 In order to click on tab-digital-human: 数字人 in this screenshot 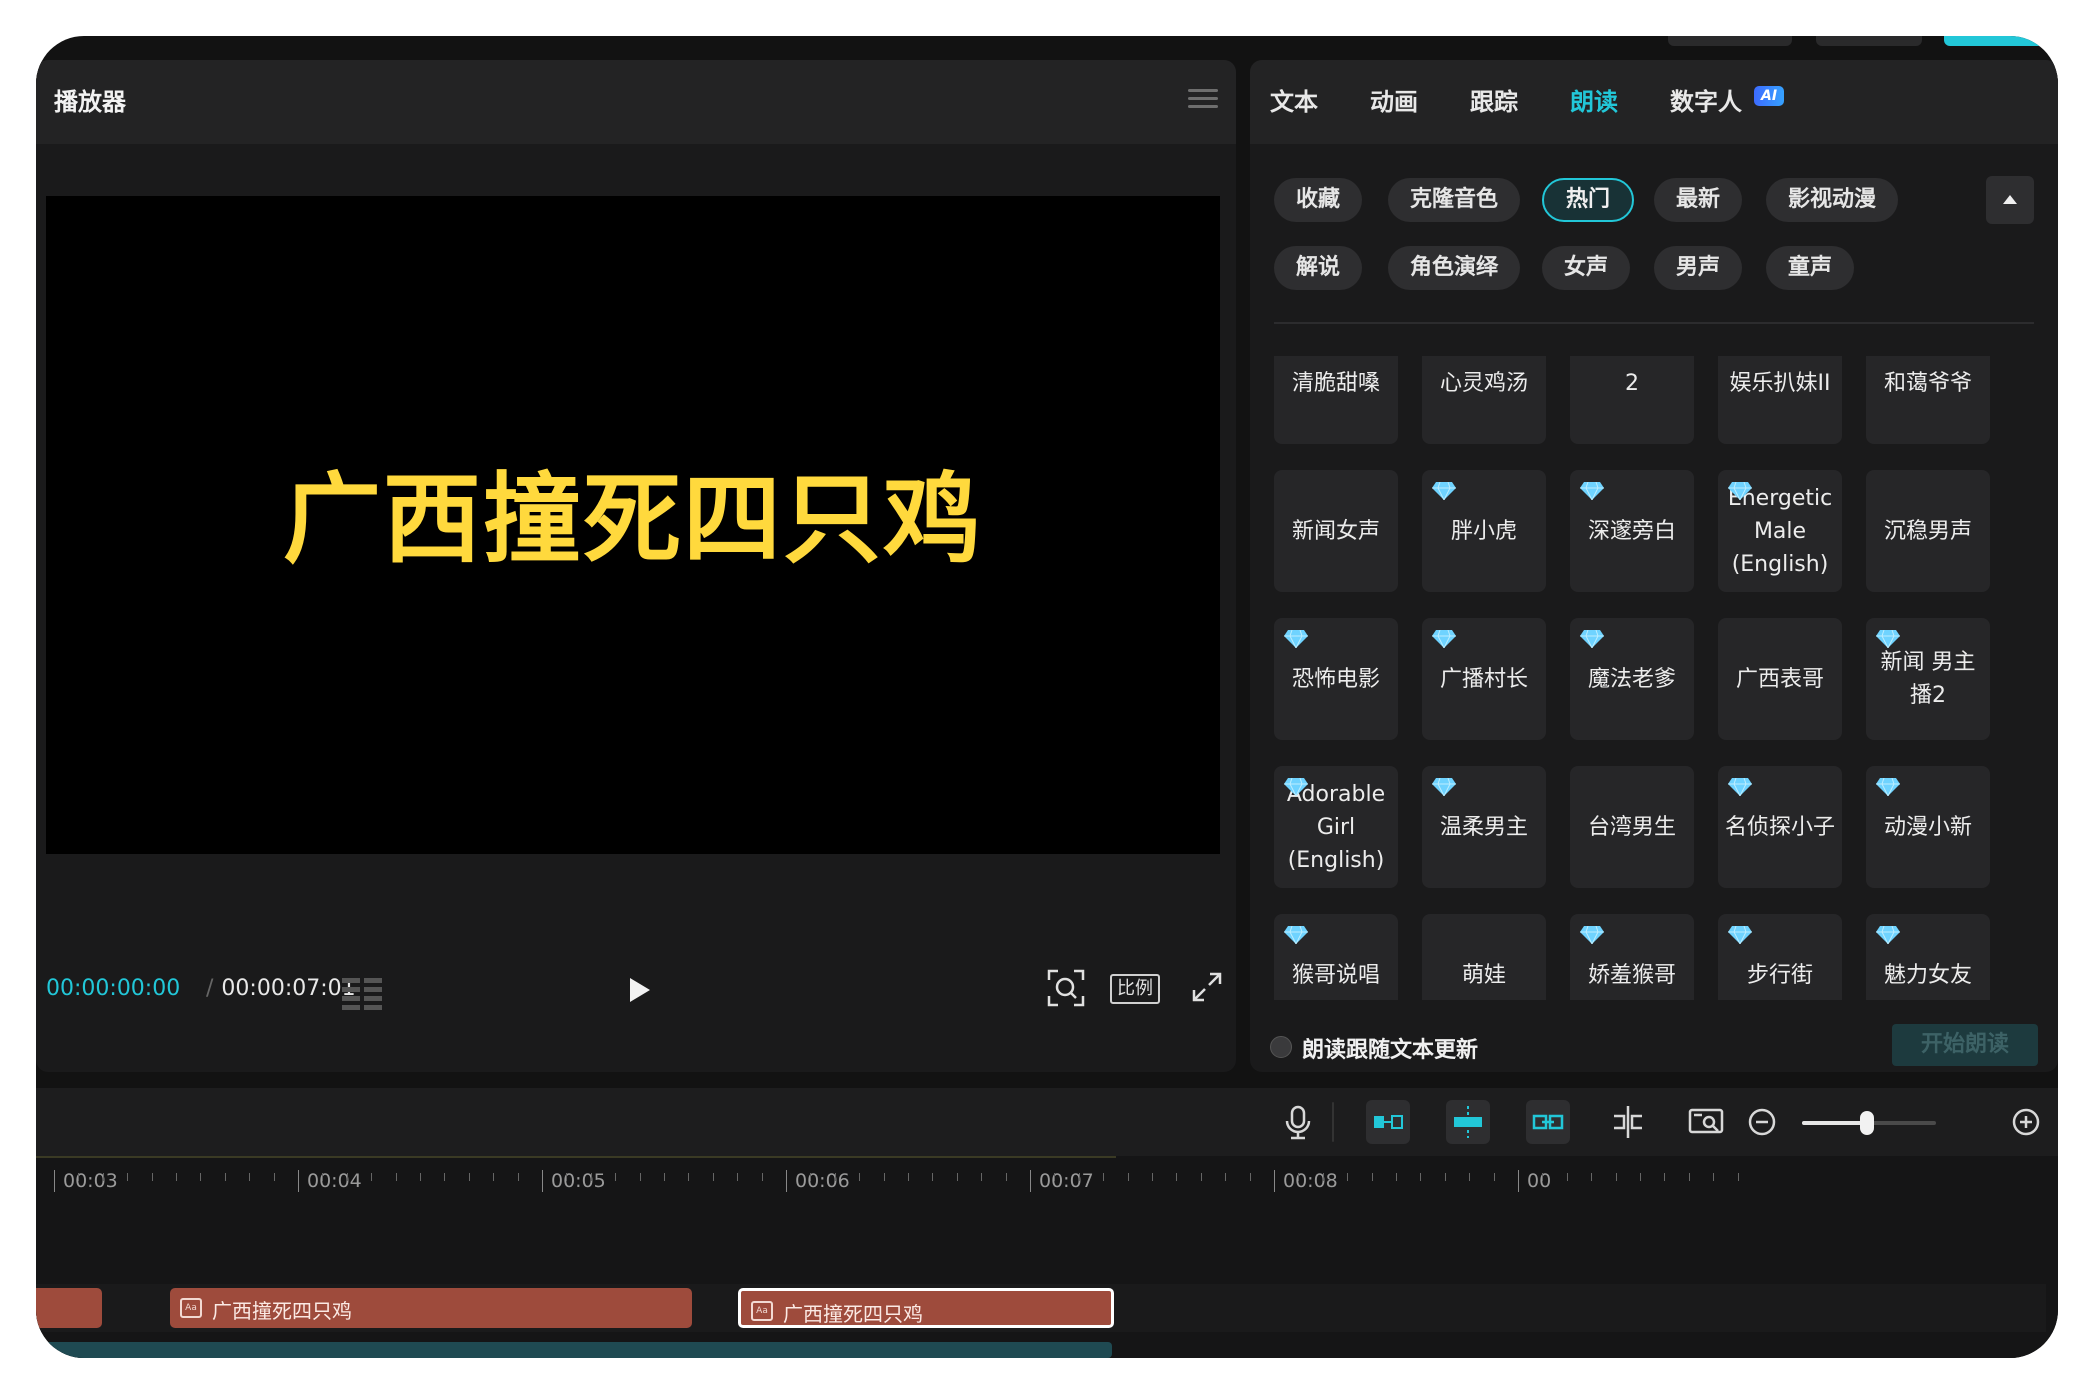, I will do `click(1706, 99)`.